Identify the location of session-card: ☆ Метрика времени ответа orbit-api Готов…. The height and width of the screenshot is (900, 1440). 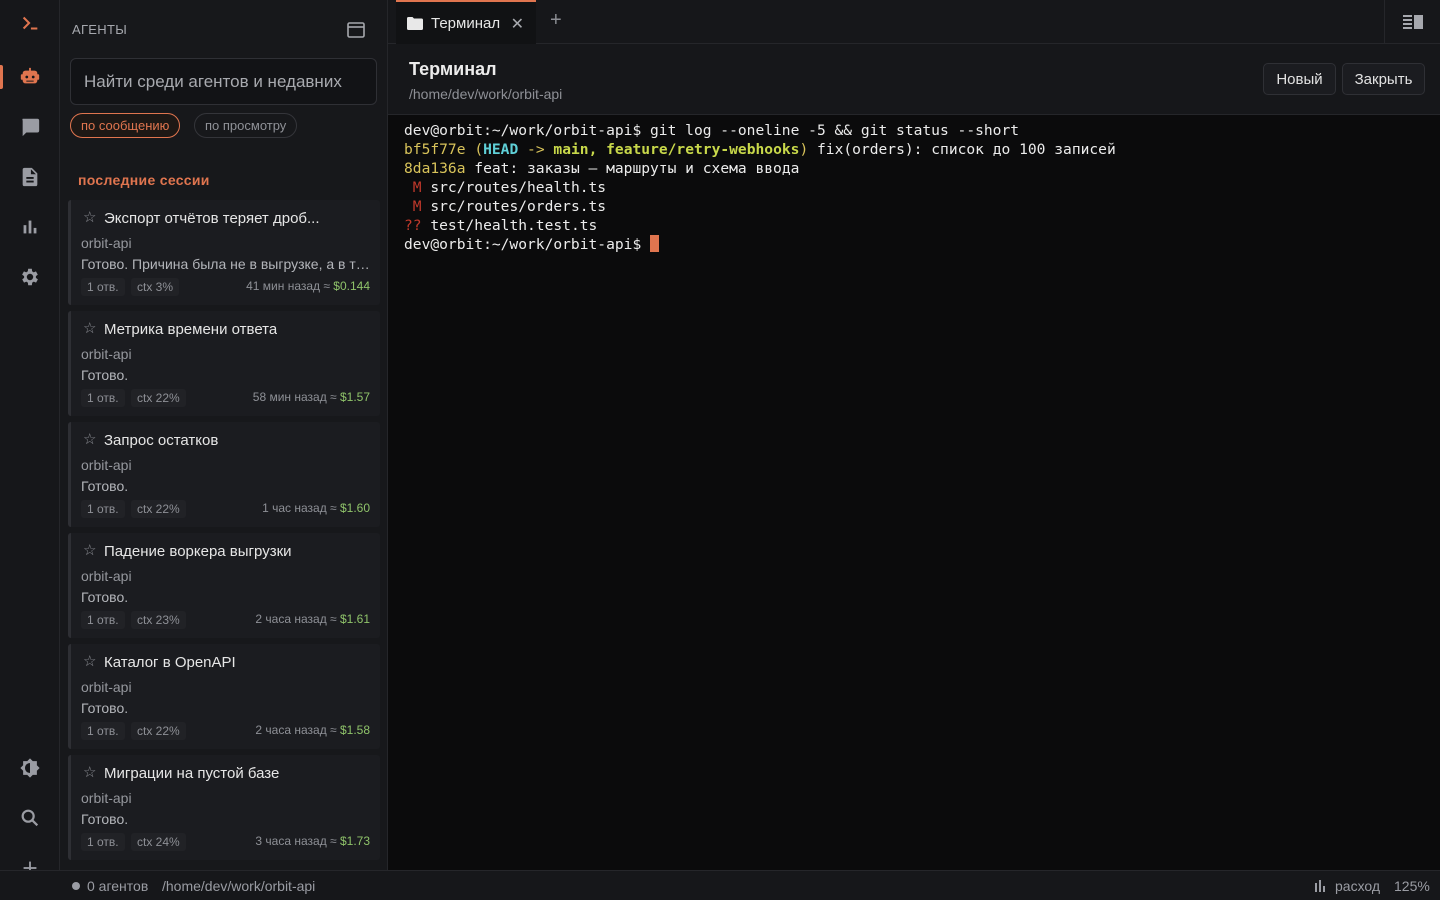
(224, 363).